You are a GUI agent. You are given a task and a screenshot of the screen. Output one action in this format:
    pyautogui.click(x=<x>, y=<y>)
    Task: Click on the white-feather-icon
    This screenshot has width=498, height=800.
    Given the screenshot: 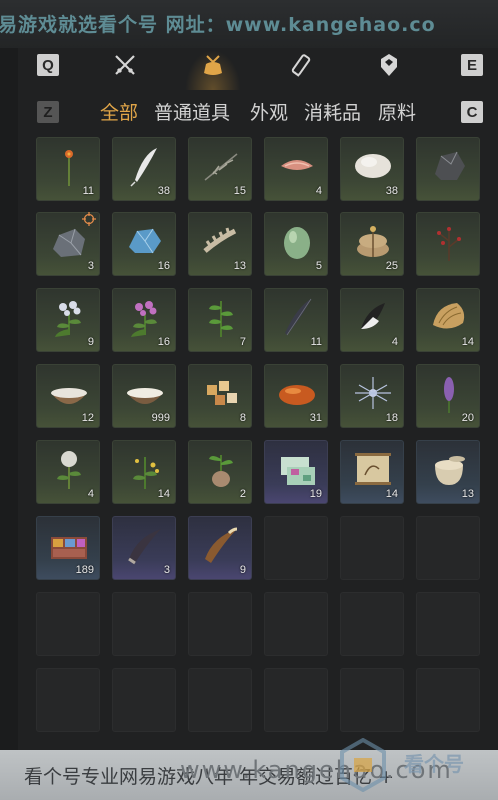 What is the action you would take?
    pyautogui.click(x=143, y=167)
    